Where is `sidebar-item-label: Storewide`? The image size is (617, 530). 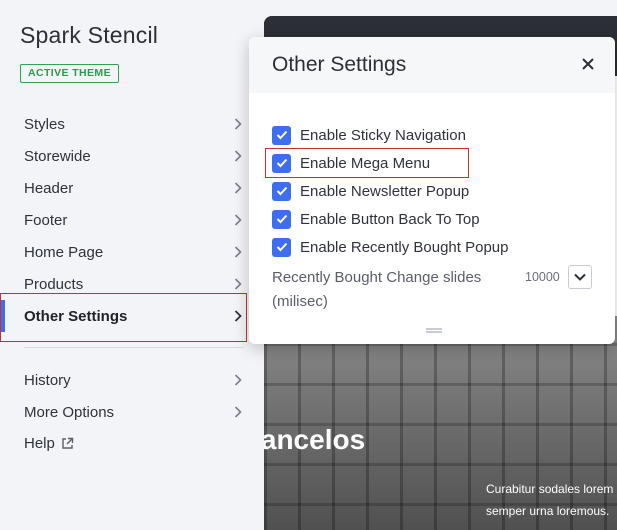
sidebar-item-label: Storewide is located at coordinates (57, 156).